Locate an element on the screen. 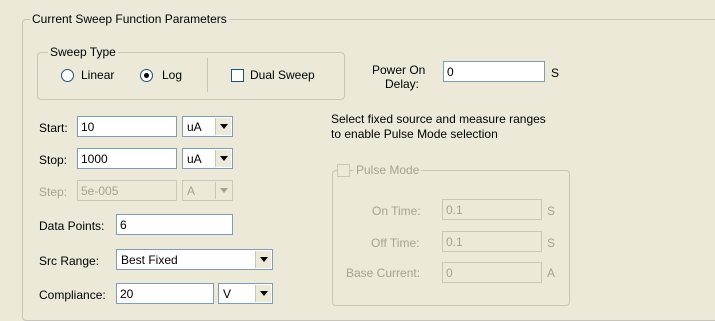 This screenshot has height=321, width=715. step-label: Step: is located at coordinates (53, 192).